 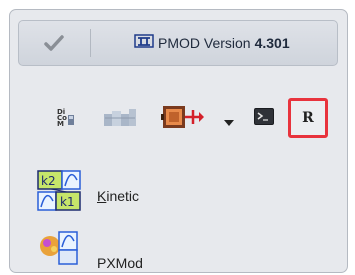 I want to click on version-title: PMOD Version 4.301, so click(x=212, y=42).